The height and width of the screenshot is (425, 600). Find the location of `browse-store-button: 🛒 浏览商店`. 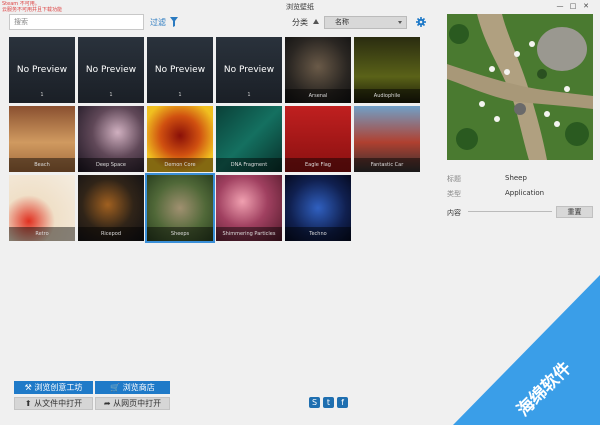

browse-store-button: 🛒 浏览商店 is located at coordinates (132, 387).